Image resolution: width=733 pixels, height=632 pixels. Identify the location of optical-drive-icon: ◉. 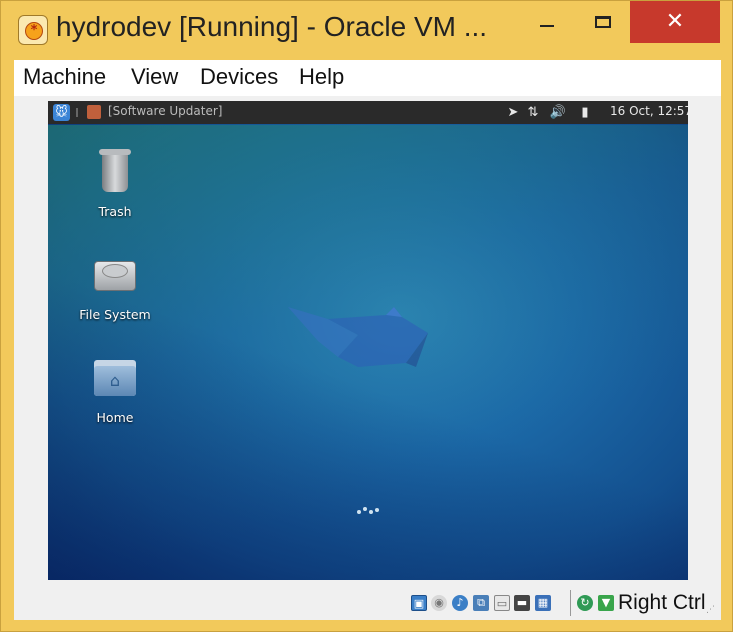
(439, 603).